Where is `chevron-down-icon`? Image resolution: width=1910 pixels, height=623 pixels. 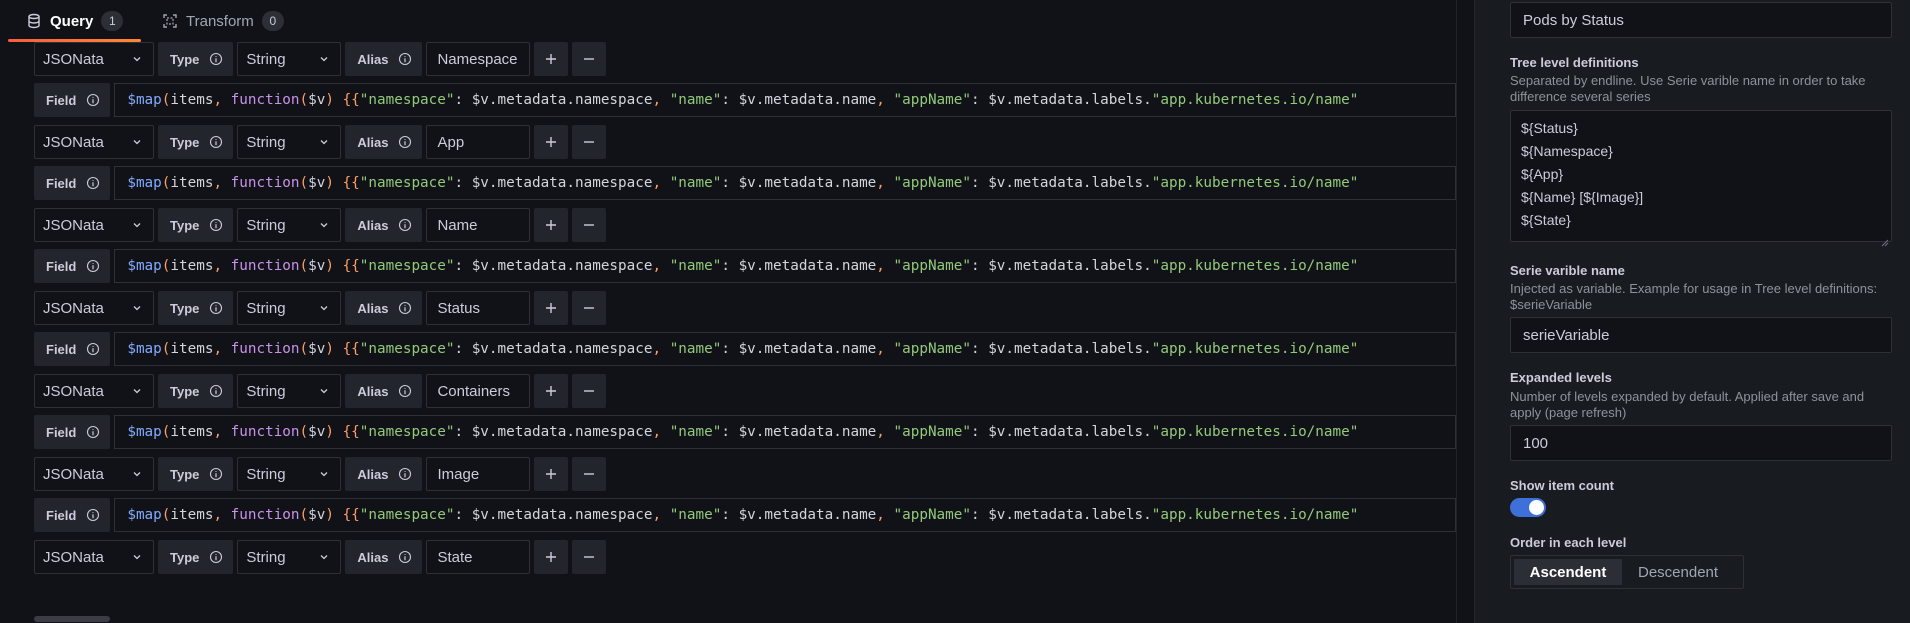 chevron-down-icon is located at coordinates (324, 474).